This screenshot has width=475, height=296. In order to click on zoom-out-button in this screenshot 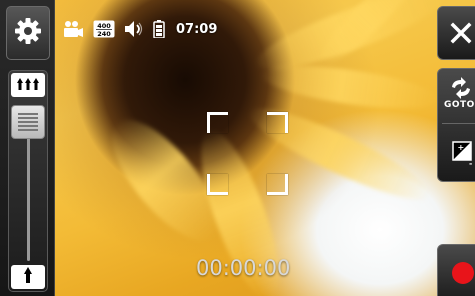, I will do `click(28, 277)`.